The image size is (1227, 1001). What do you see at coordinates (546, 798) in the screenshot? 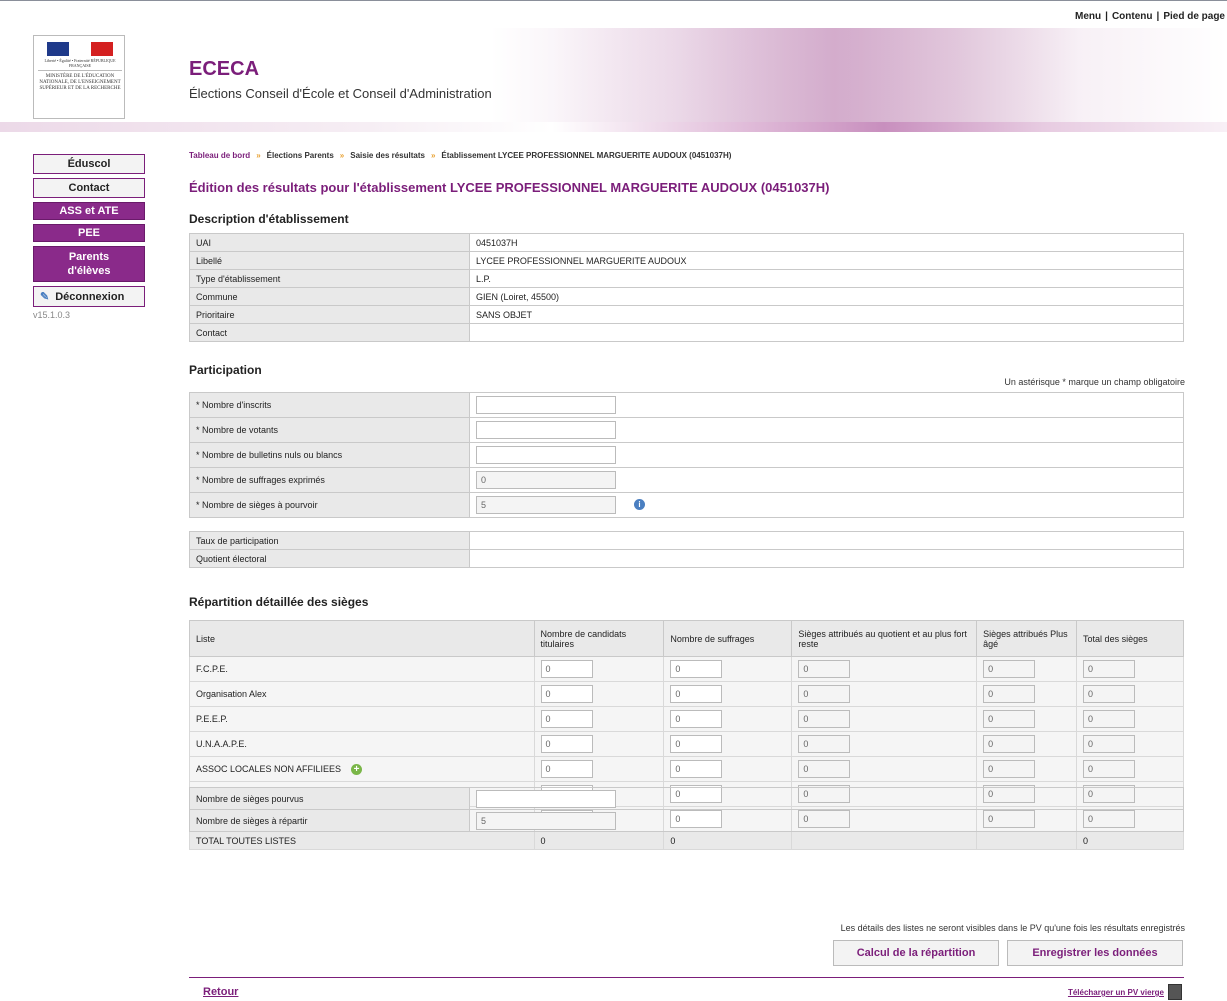
I see `seats-input` at bounding box center [546, 798].